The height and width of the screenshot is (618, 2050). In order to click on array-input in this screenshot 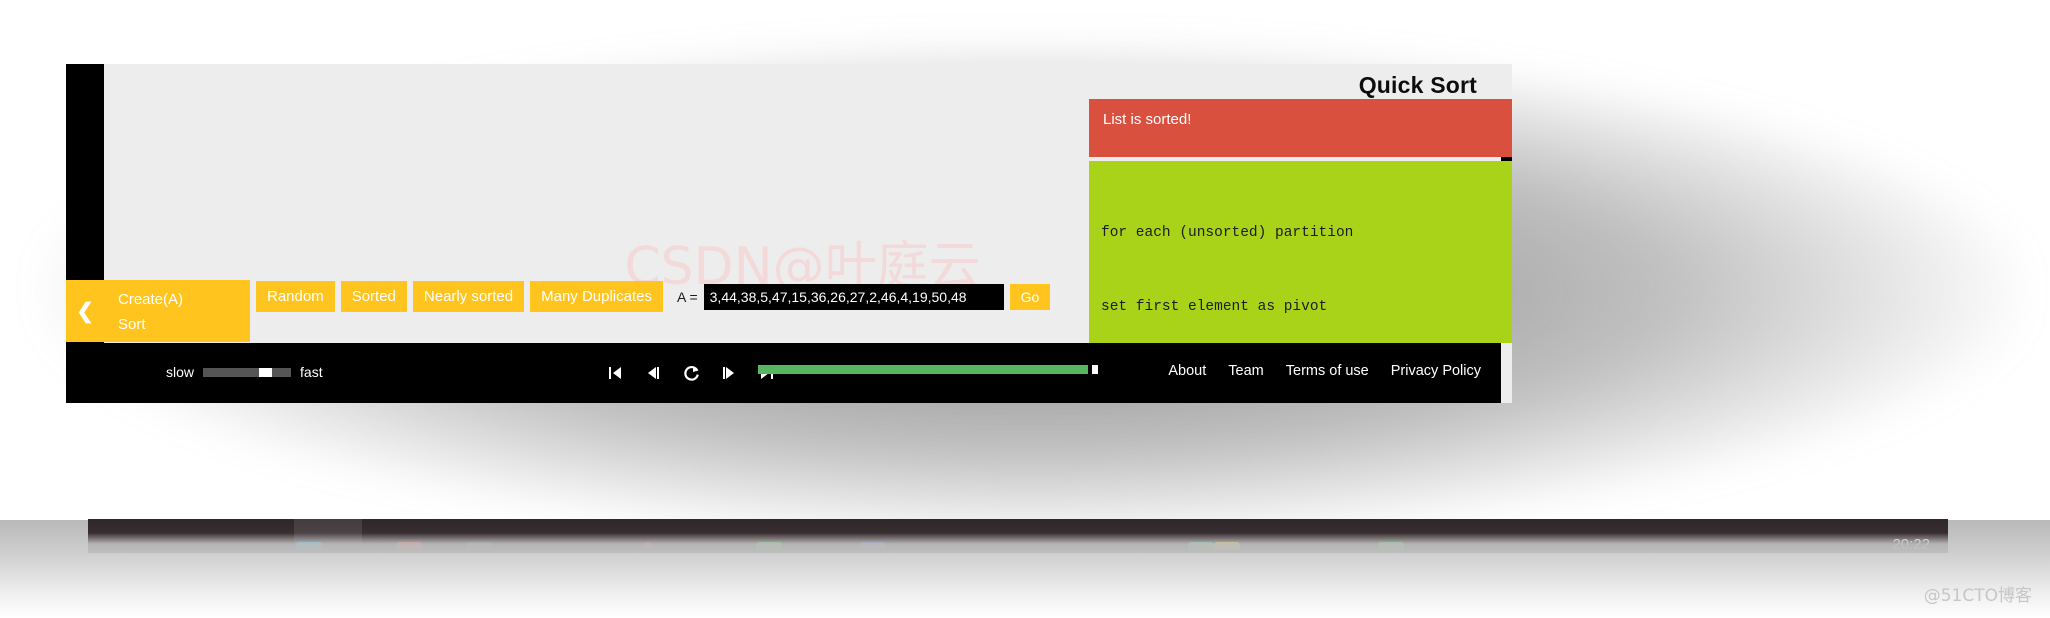, I will do `click(853, 296)`.